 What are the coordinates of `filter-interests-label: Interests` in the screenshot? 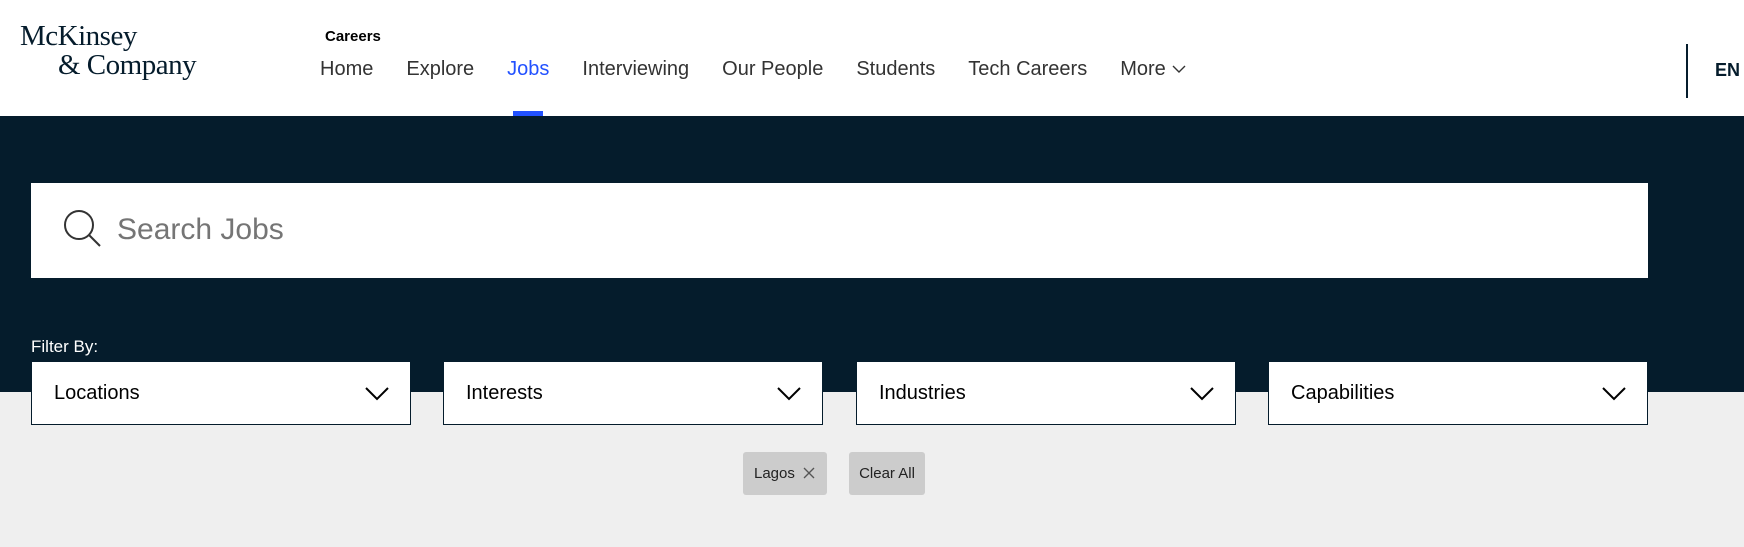 It's located at (504, 392).